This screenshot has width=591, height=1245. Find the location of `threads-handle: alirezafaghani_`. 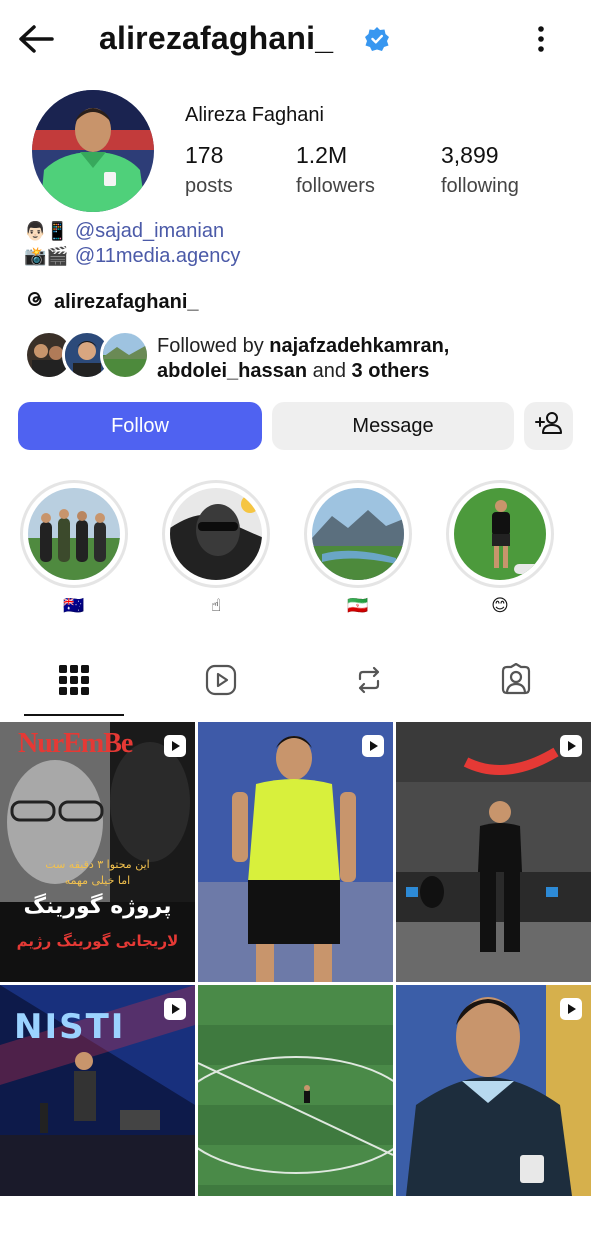

threads-handle: alirezafaghani_ is located at coordinates (126, 301).